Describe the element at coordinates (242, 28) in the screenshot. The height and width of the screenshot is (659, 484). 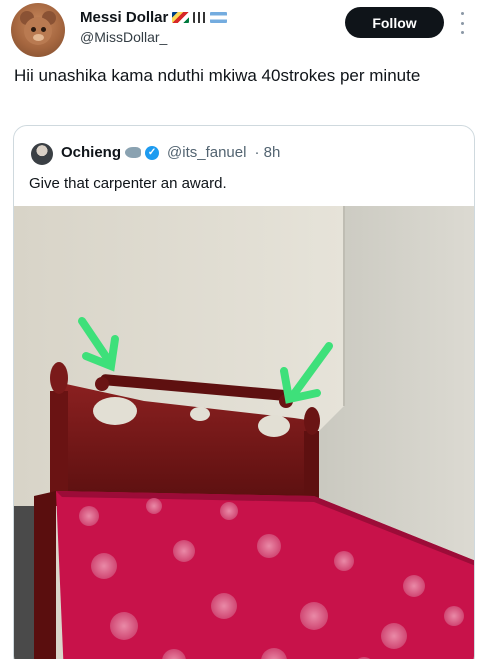
I see `tweet-header: Messi Dollar @MissDollar_ Follow` at that location.